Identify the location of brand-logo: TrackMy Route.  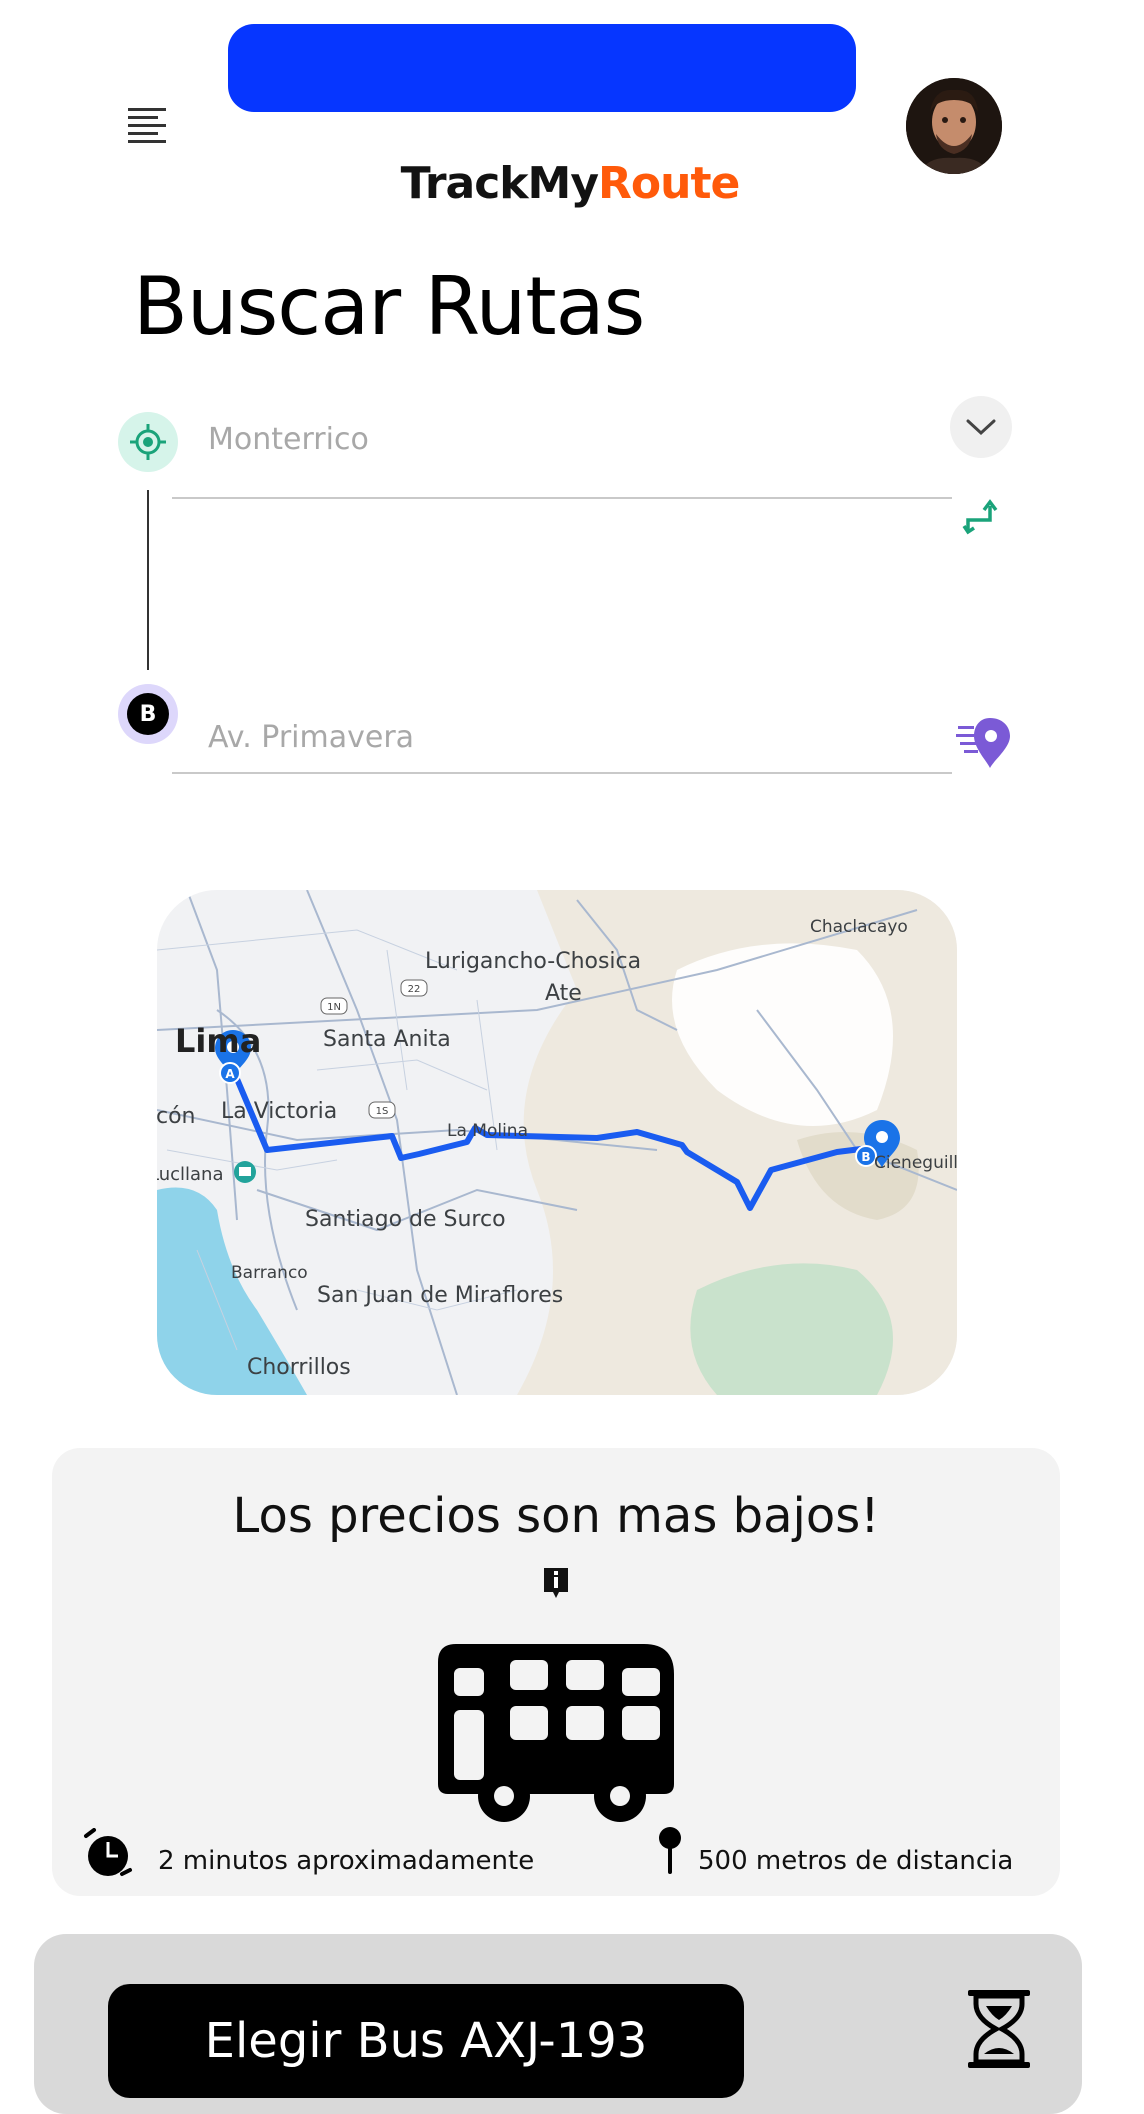
(570, 188).